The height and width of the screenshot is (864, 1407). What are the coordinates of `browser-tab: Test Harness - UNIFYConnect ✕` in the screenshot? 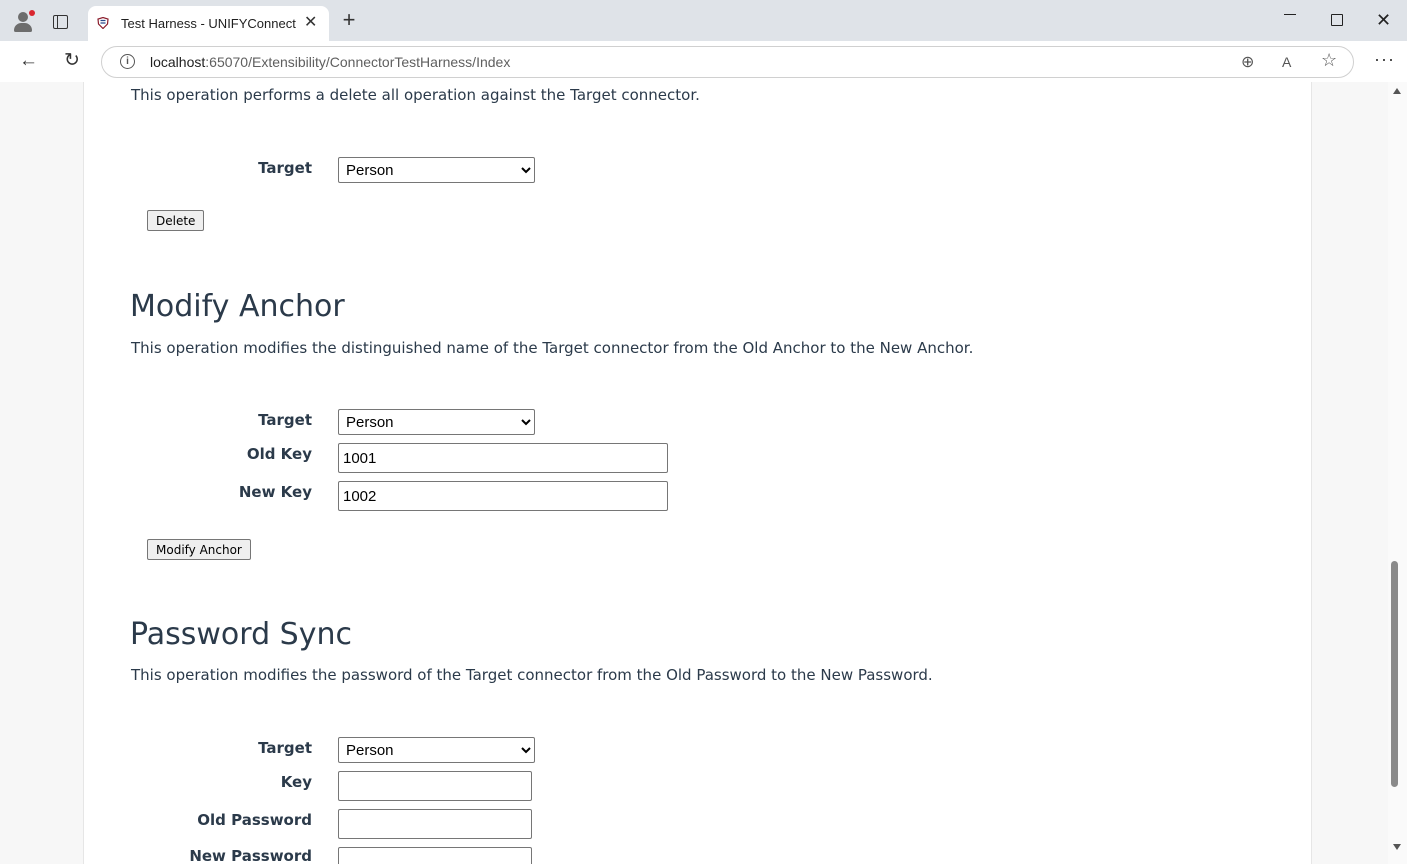 It's located at (208, 23).